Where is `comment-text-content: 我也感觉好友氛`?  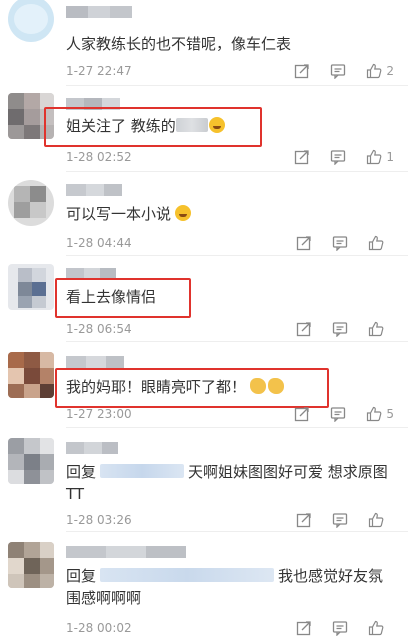 comment-text-content: 我也感觉好友氛 is located at coordinates (331, 576).